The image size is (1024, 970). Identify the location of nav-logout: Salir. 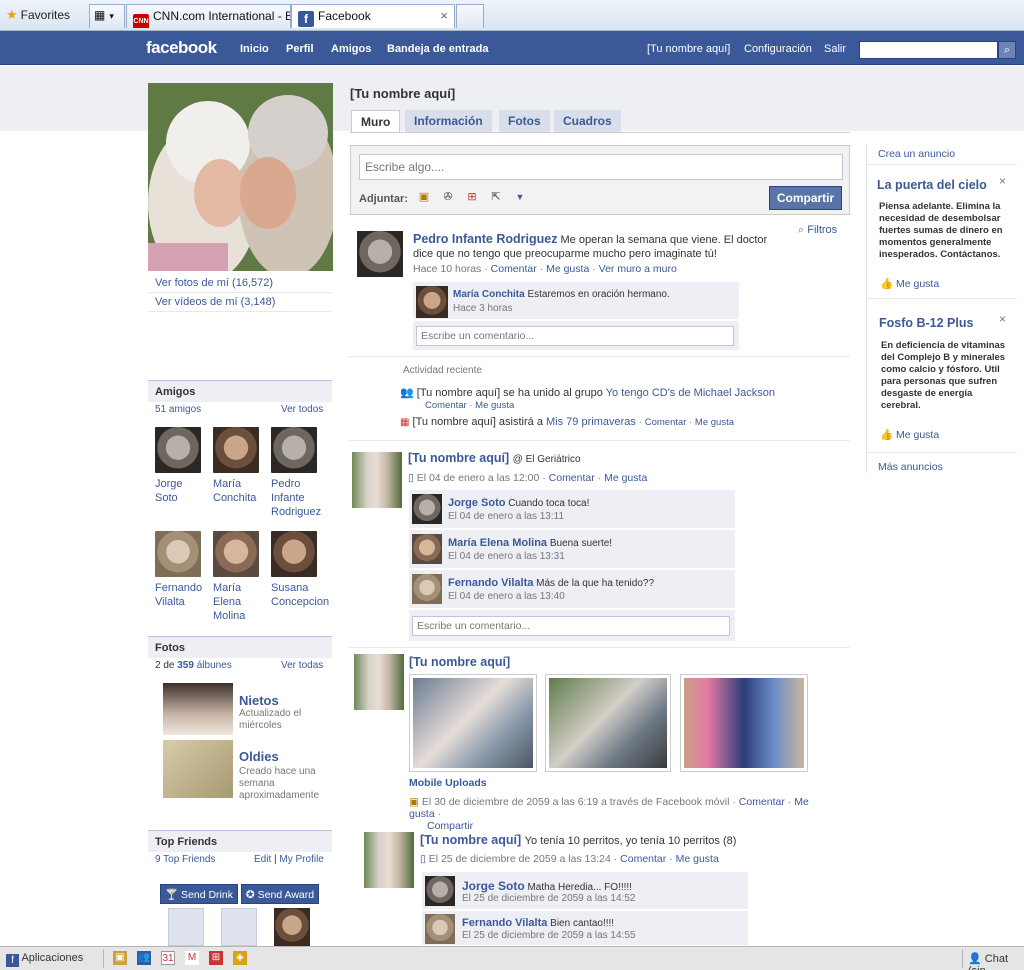
(835, 49).